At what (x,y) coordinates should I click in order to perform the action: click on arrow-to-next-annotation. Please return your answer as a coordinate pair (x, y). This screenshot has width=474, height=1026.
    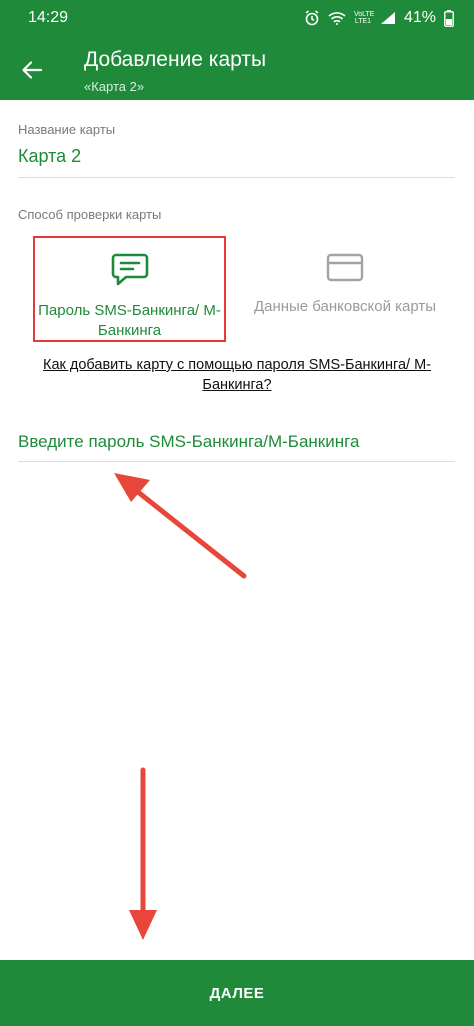
    Looking at the image, I should click on (143, 853).